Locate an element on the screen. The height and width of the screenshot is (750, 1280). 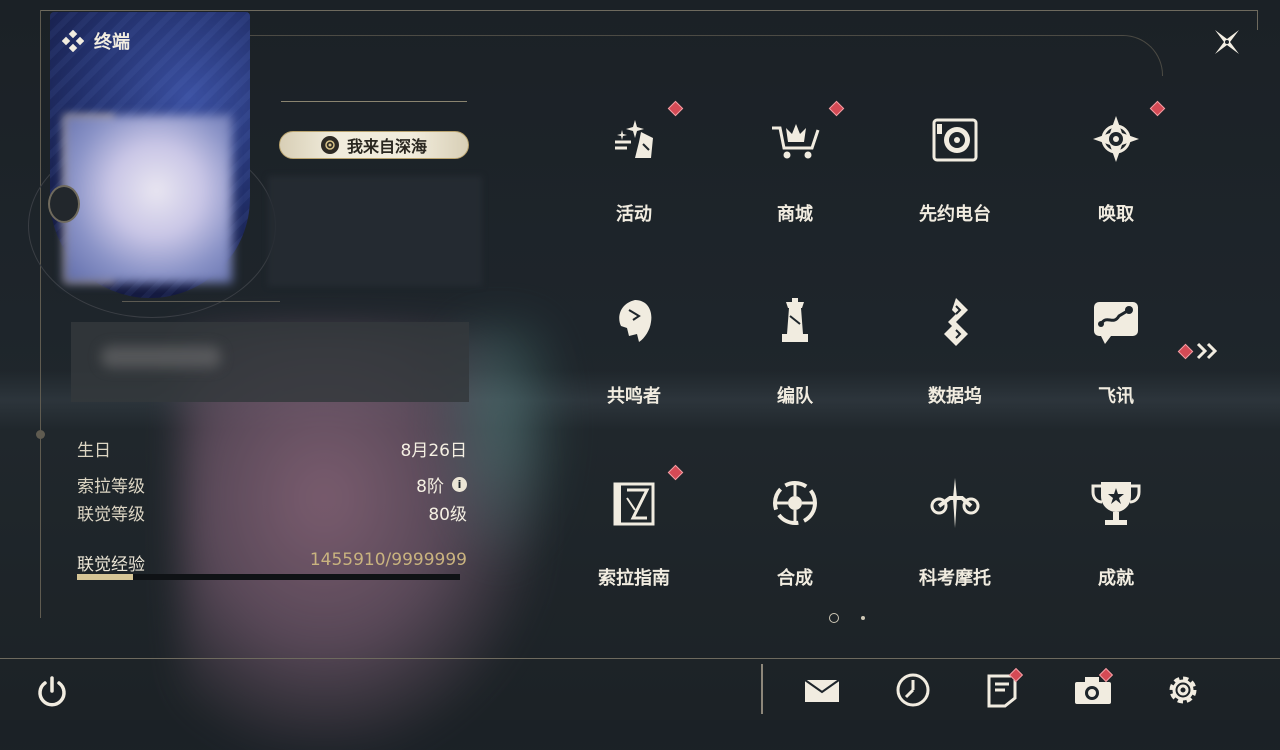
stat-label: 索拉等级 is located at coordinates (111, 486).